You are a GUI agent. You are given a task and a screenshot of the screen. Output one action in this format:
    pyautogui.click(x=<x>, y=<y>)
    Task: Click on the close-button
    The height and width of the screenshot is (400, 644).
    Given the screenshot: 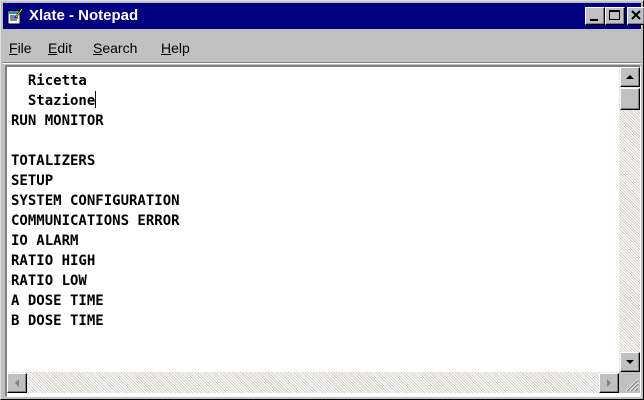 What is the action you would take?
    pyautogui.click(x=635, y=16)
    